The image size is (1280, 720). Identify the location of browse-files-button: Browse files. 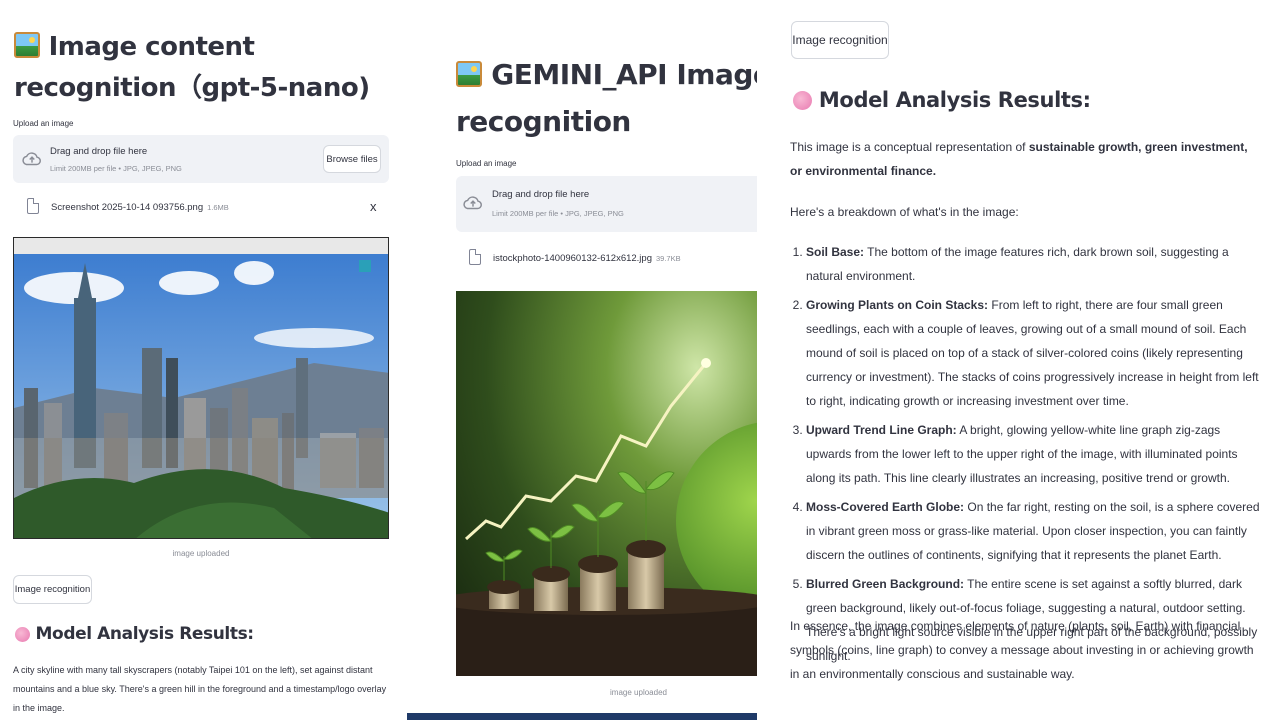
(352, 159).